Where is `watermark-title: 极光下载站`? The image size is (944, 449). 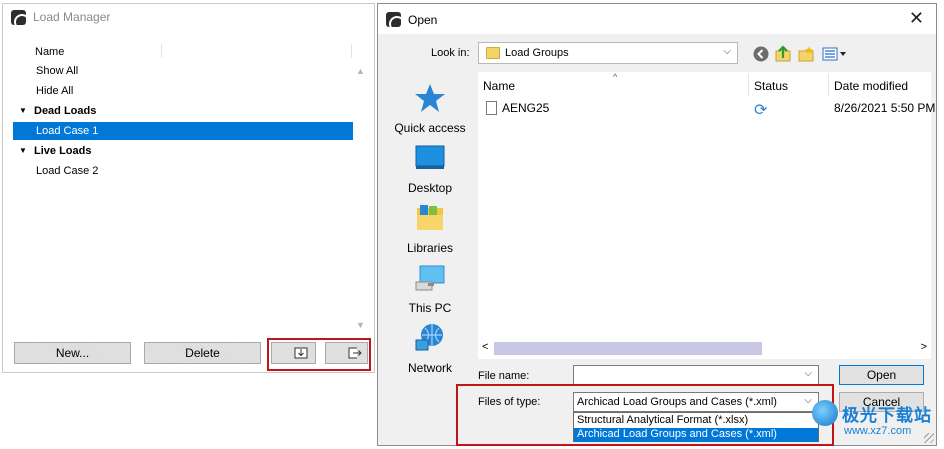 watermark-title: 极光下载站 is located at coordinates (887, 415).